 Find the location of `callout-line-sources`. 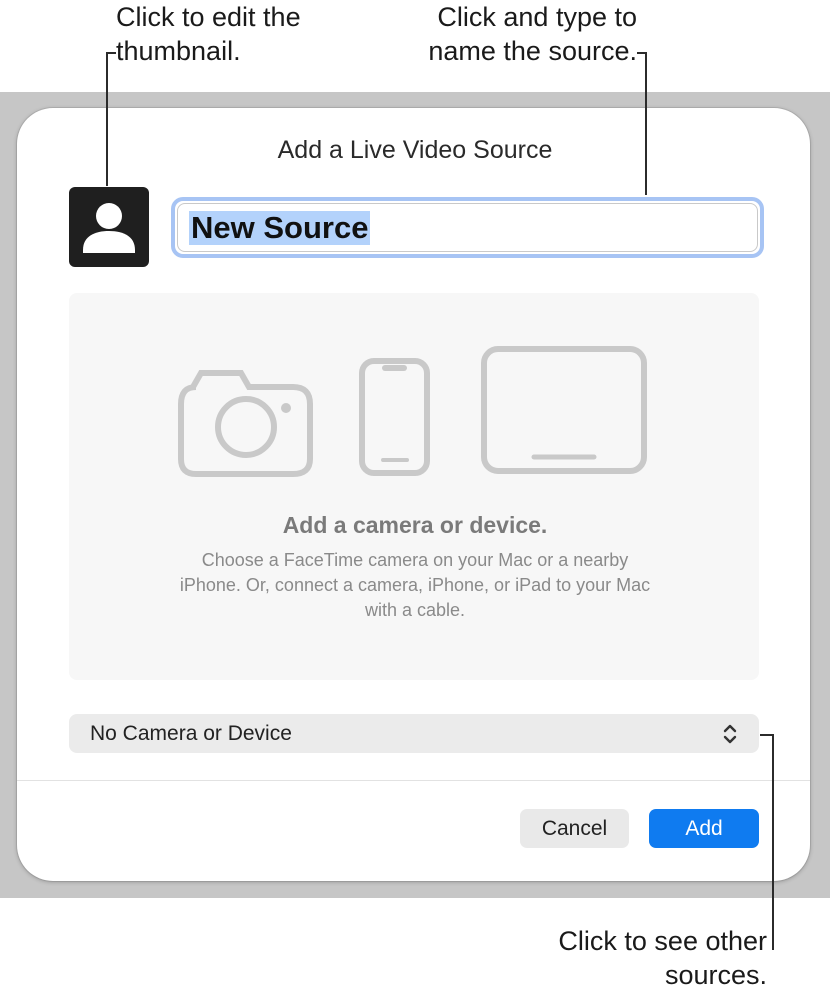

callout-line-sources is located at coordinates (773, 842).